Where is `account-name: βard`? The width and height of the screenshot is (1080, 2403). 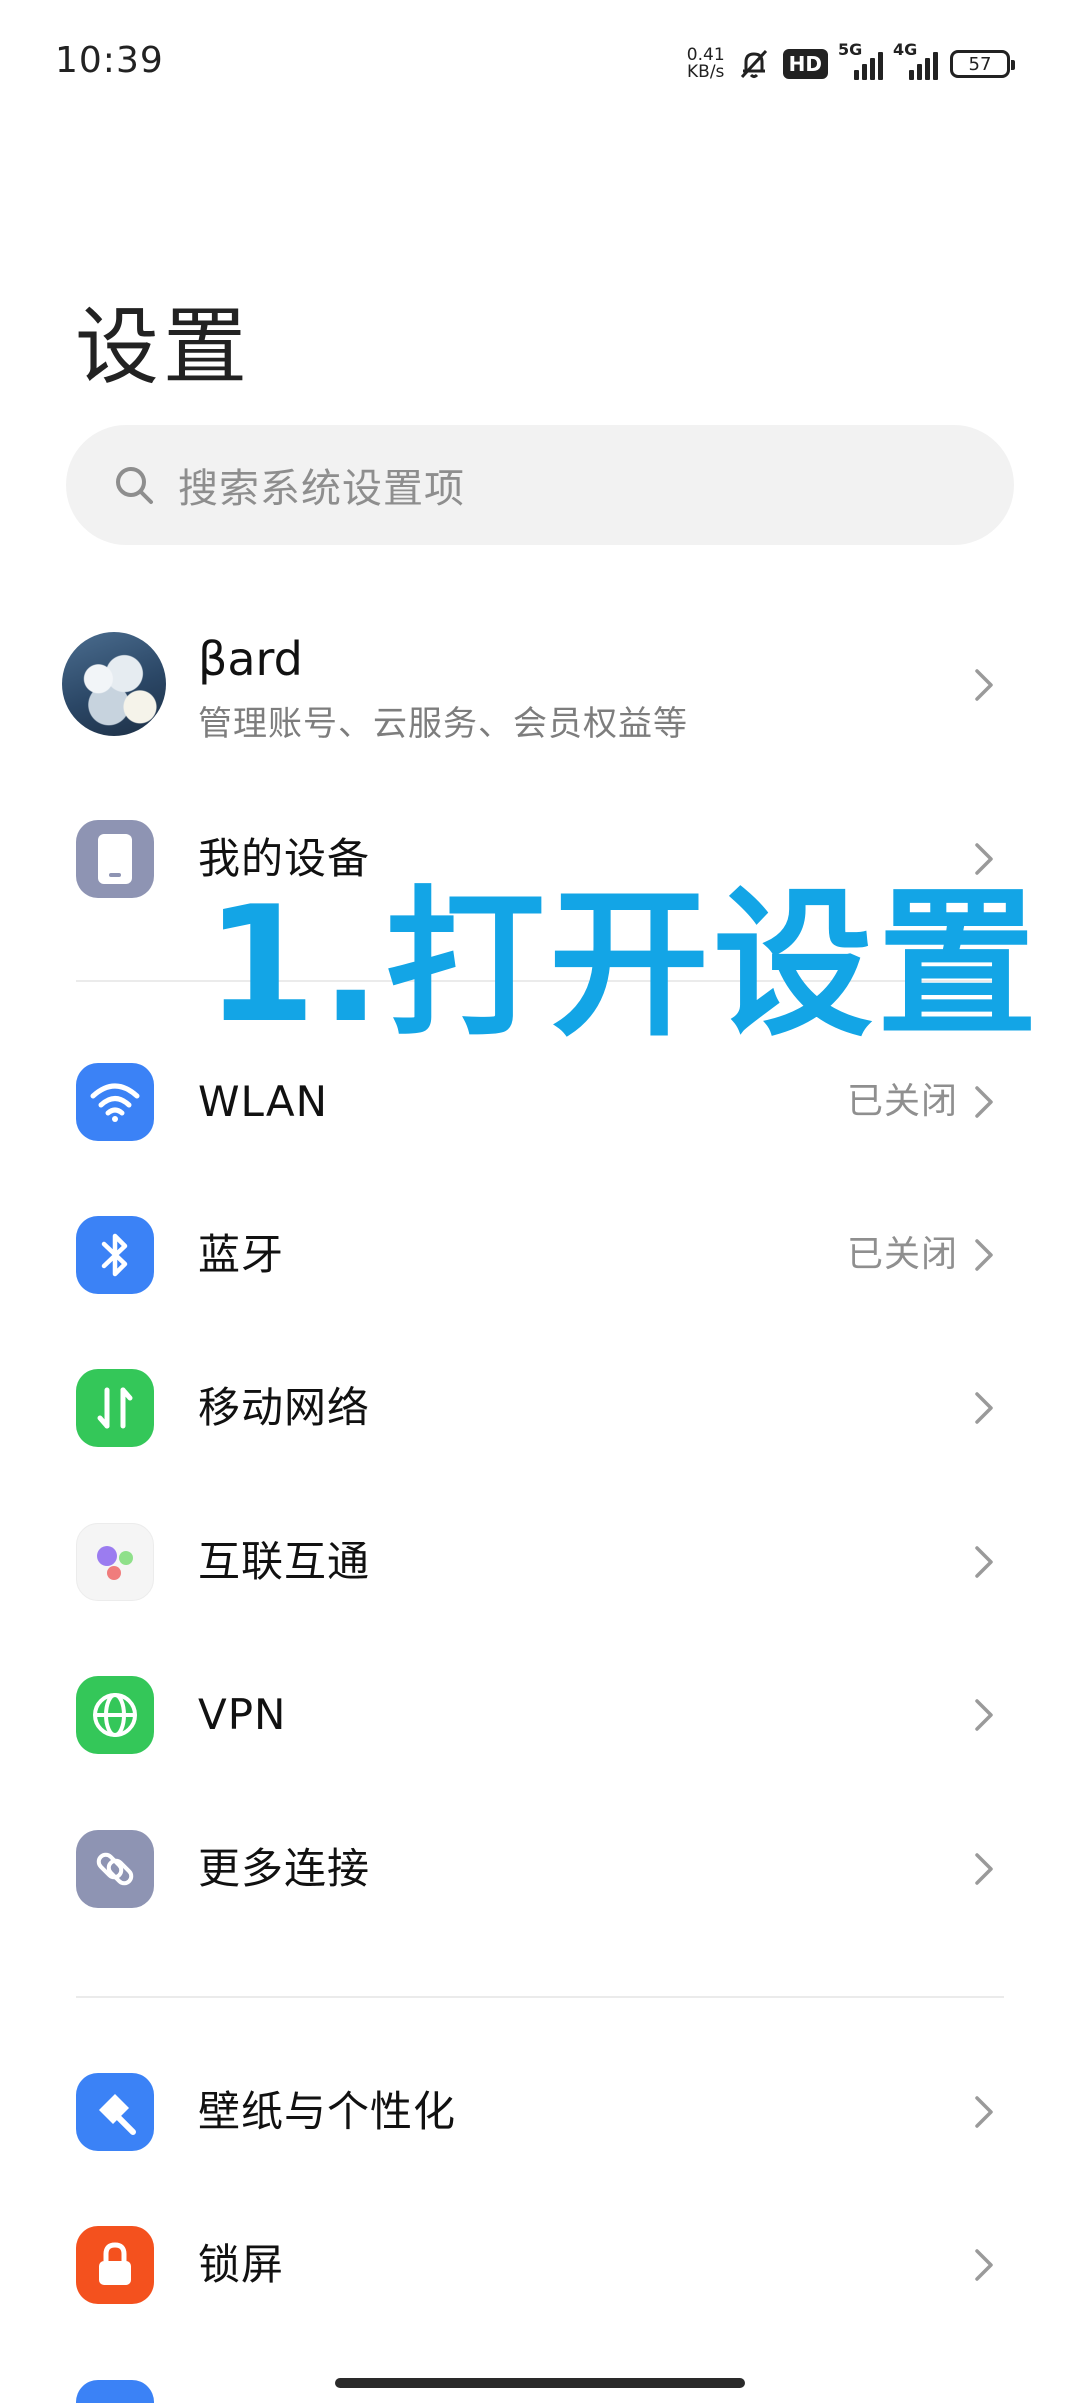
account-name: βard is located at coordinates (250, 659).